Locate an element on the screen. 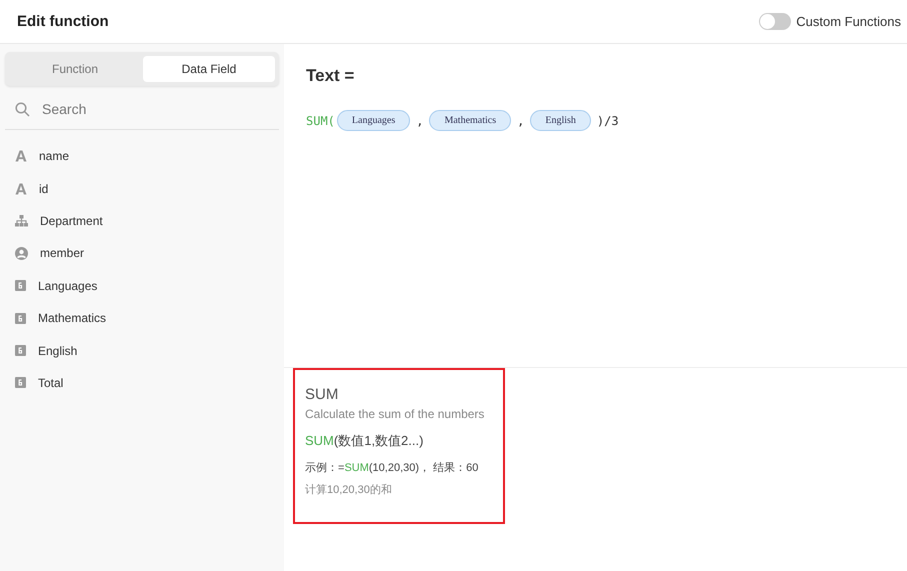  tab: Function is located at coordinates (75, 69).